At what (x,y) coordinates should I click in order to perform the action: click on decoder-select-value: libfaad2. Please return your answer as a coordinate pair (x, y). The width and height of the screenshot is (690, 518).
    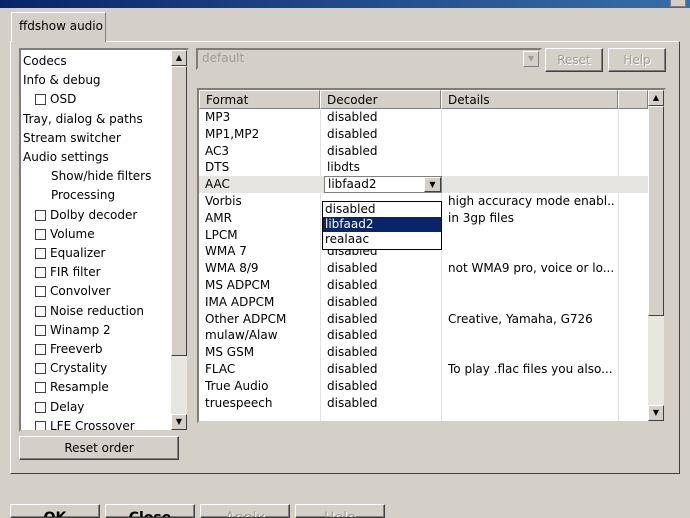
    Looking at the image, I should click on (352, 184).